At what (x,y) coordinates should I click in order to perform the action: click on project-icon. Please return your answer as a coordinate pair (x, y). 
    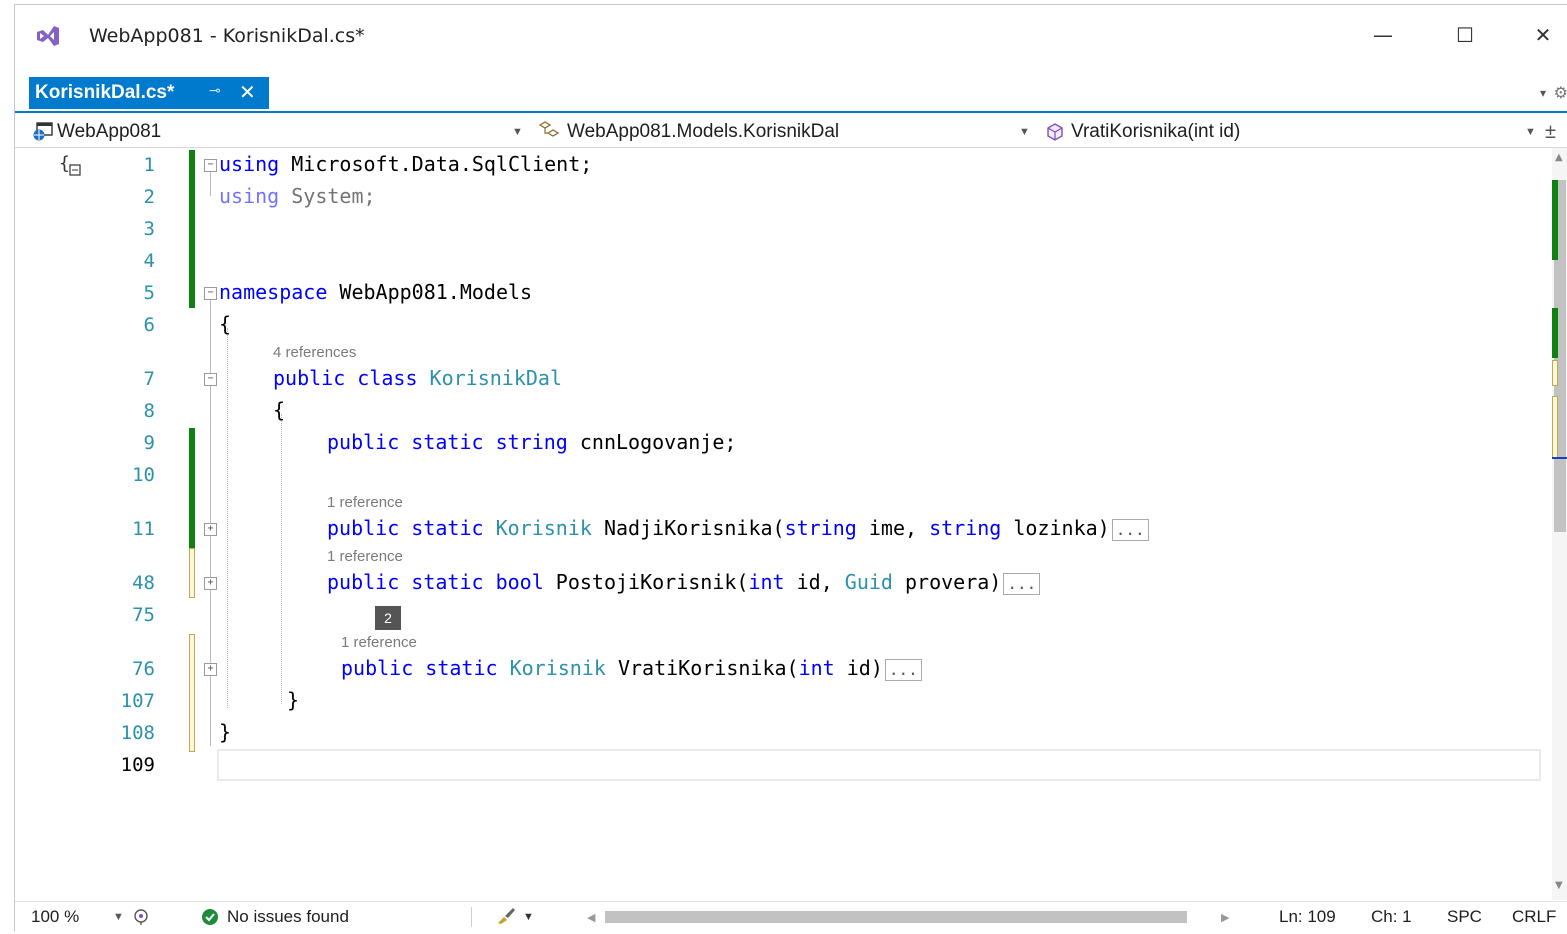
    Looking at the image, I should click on (43, 131).